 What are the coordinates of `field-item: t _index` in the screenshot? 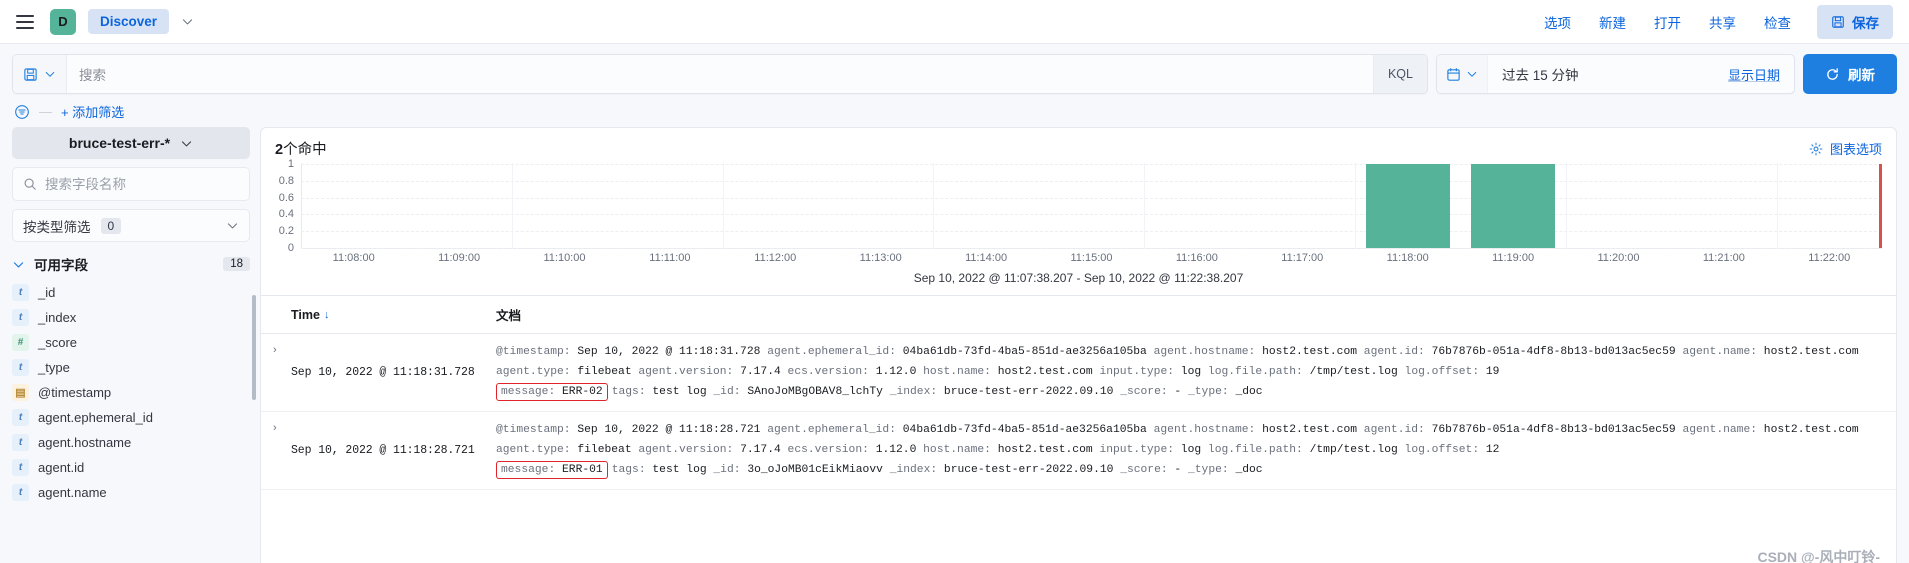 It's located at (131, 317).